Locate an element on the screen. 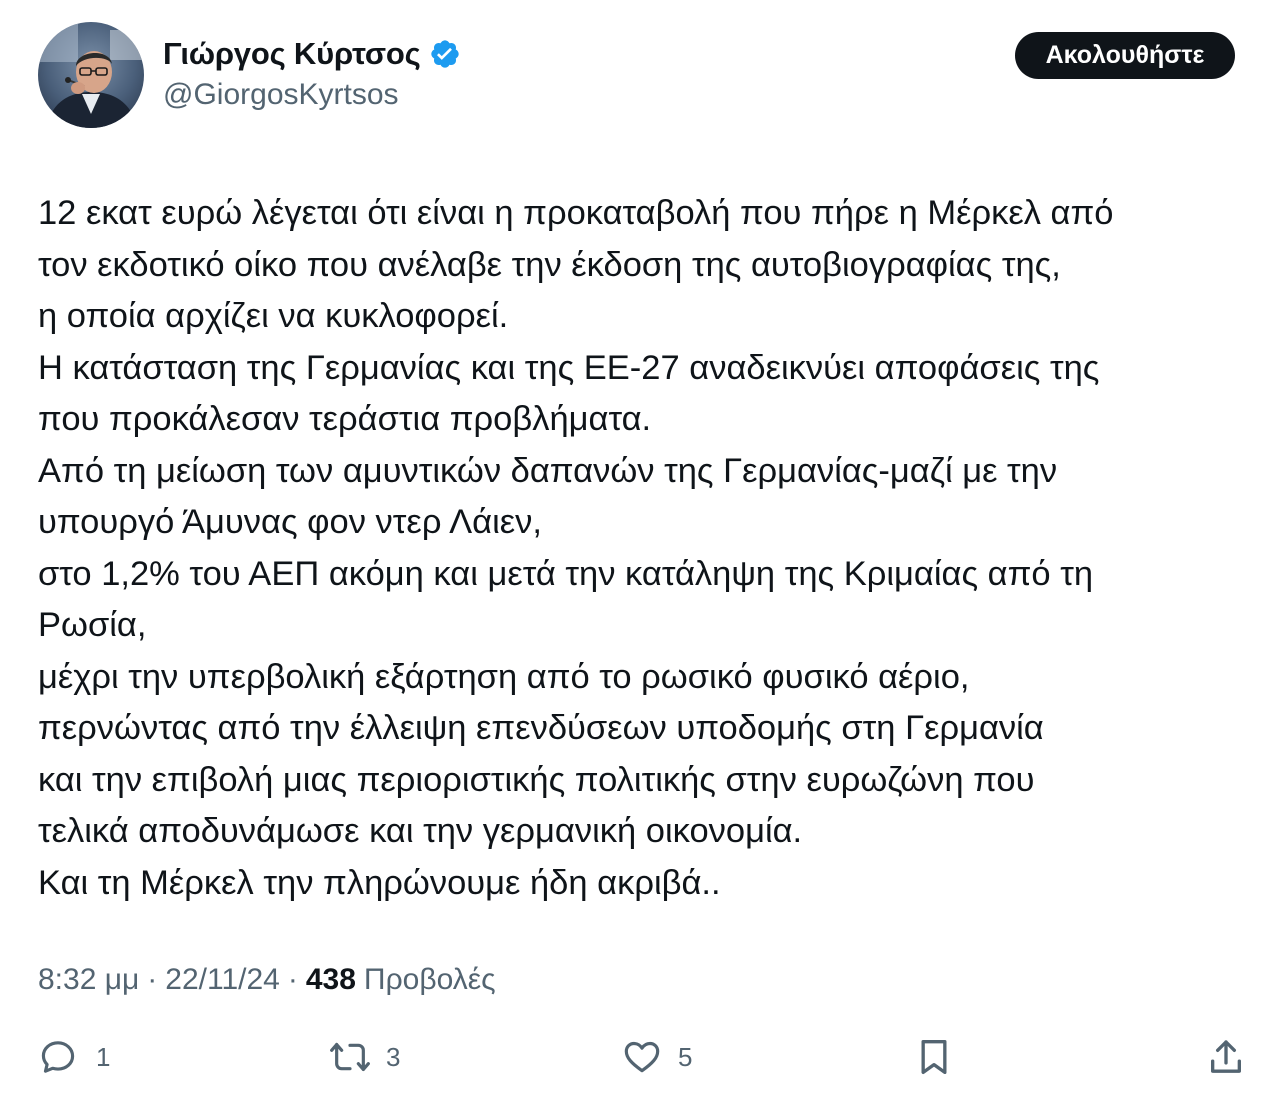  like-count: 5 is located at coordinates (685, 1056).